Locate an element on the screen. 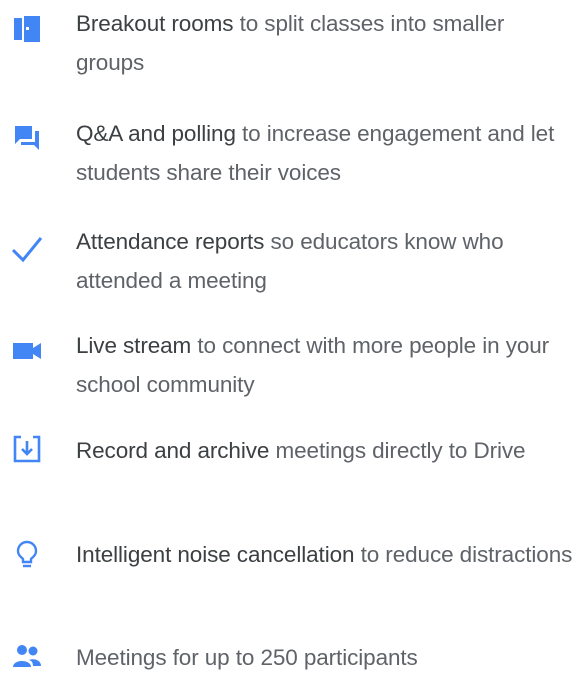  feature-title: Record and archive is located at coordinates (173, 450).